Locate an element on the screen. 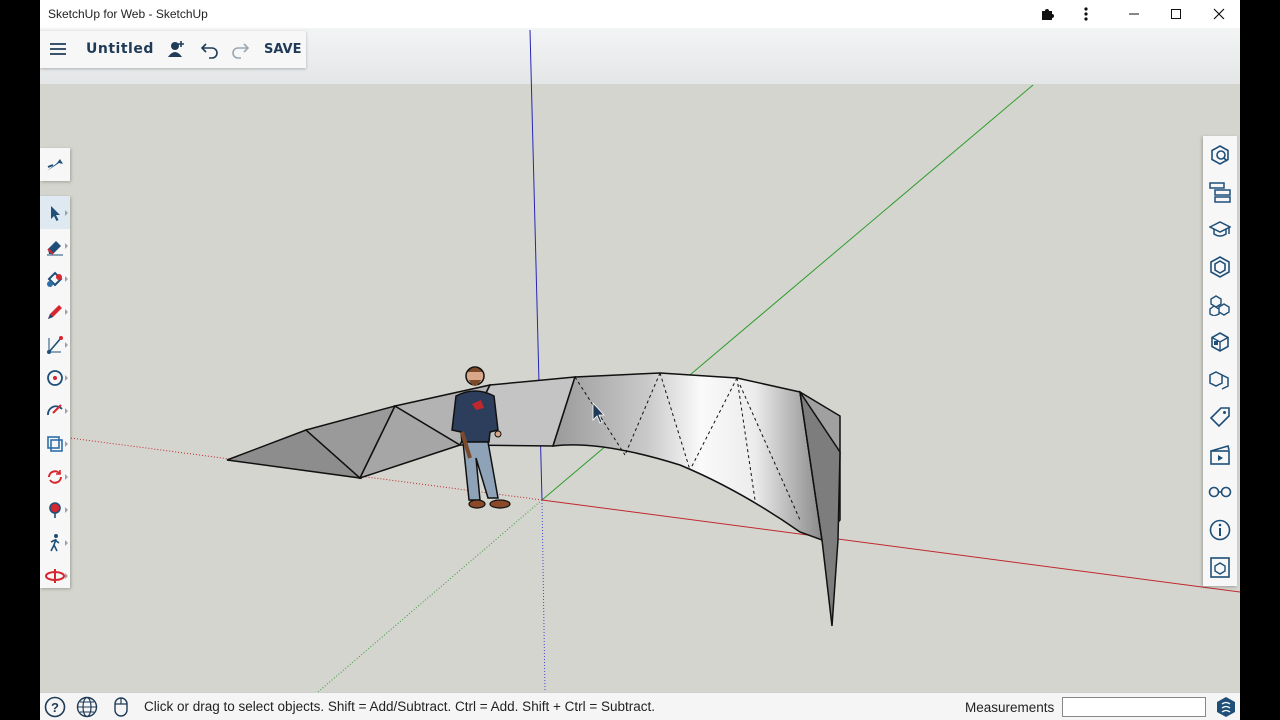  view-icon is located at coordinates (1220, 568).